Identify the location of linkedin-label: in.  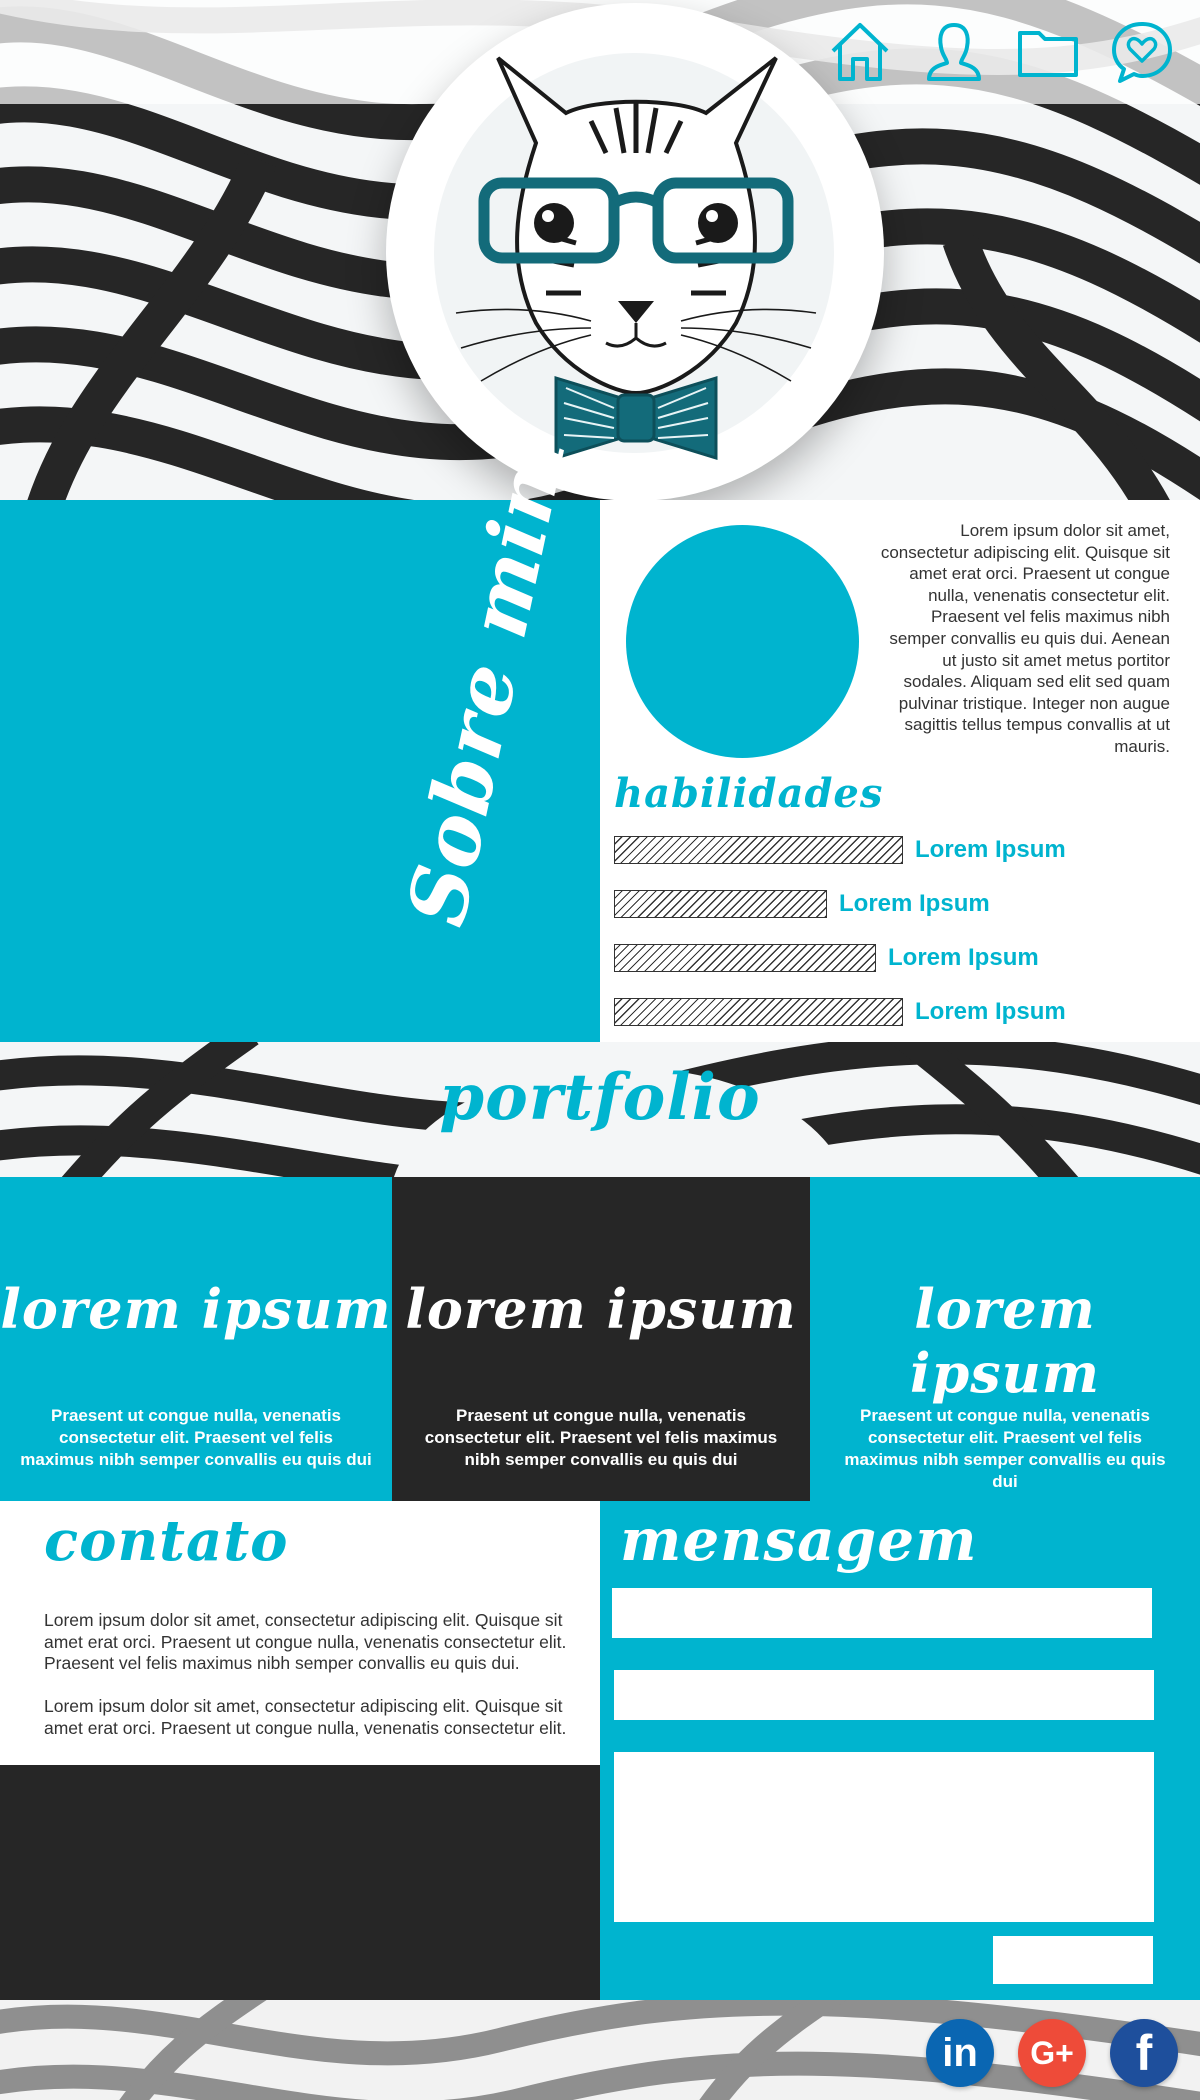
(960, 2052).